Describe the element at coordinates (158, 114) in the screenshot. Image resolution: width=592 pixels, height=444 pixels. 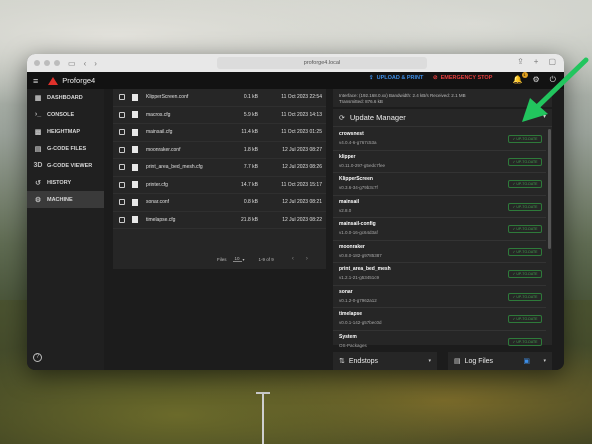
I see `file-name: macros.cfg` at that location.